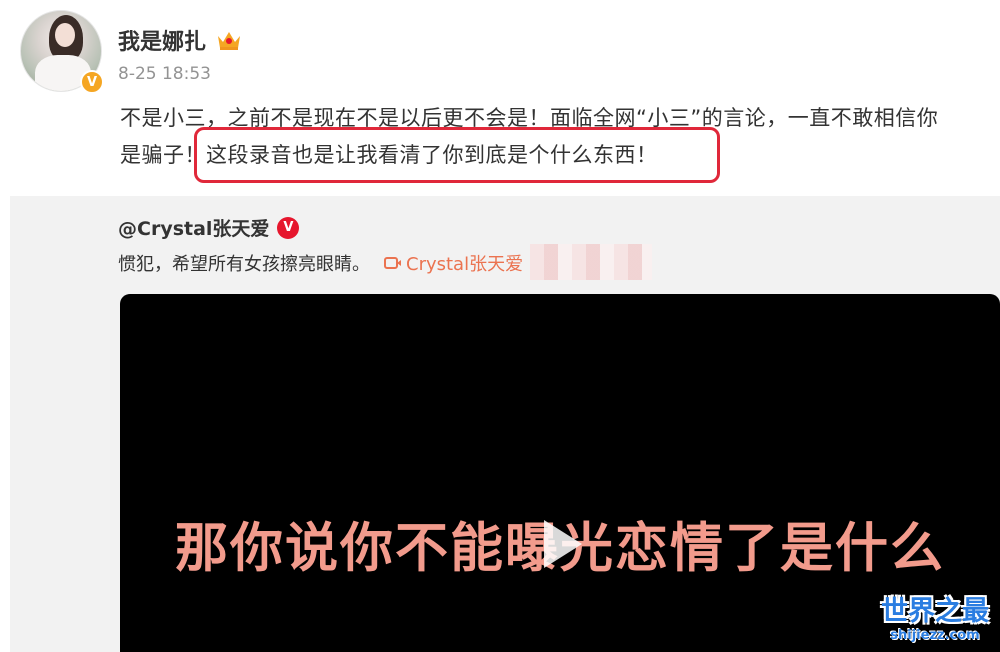  I want to click on repost-body: 惯犯，希望所有女孩擦亮眼睛。 Crystal张天爱, so click(320, 263).